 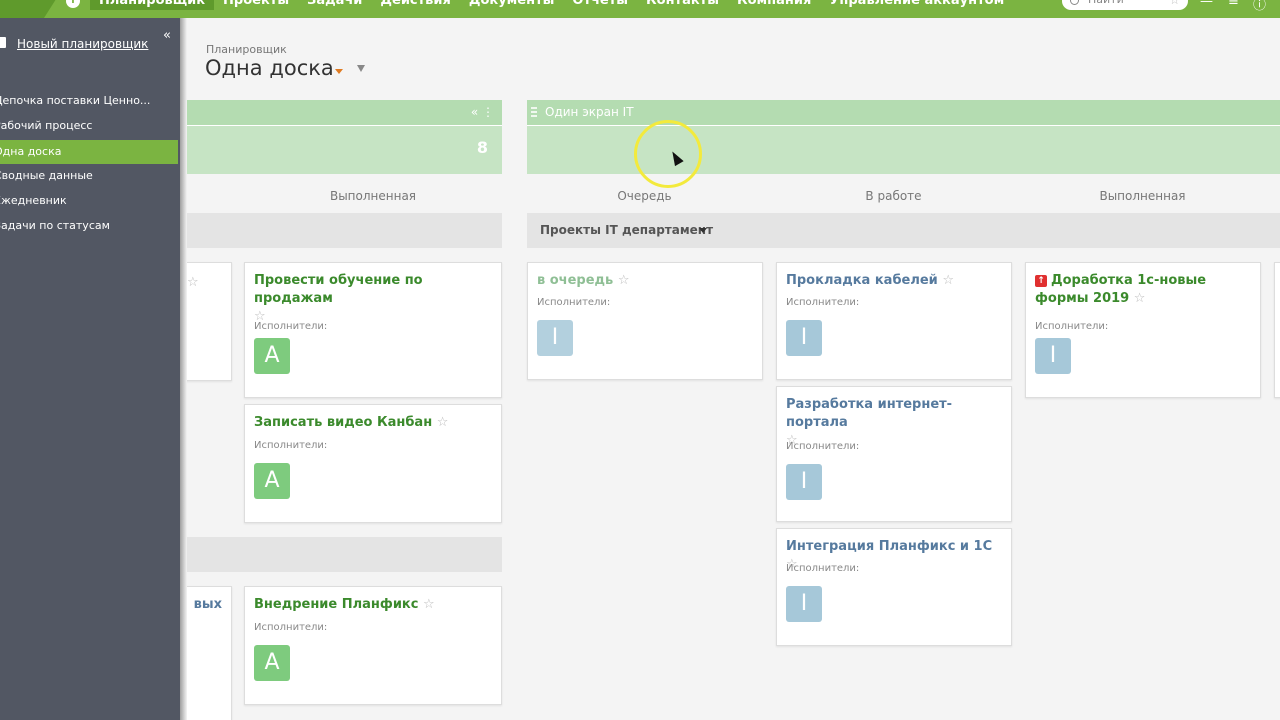 What do you see at coordinates (152, 5) in the screenshot?
I see `nav-planner: Планировщик` at bounding box center [152, 5].